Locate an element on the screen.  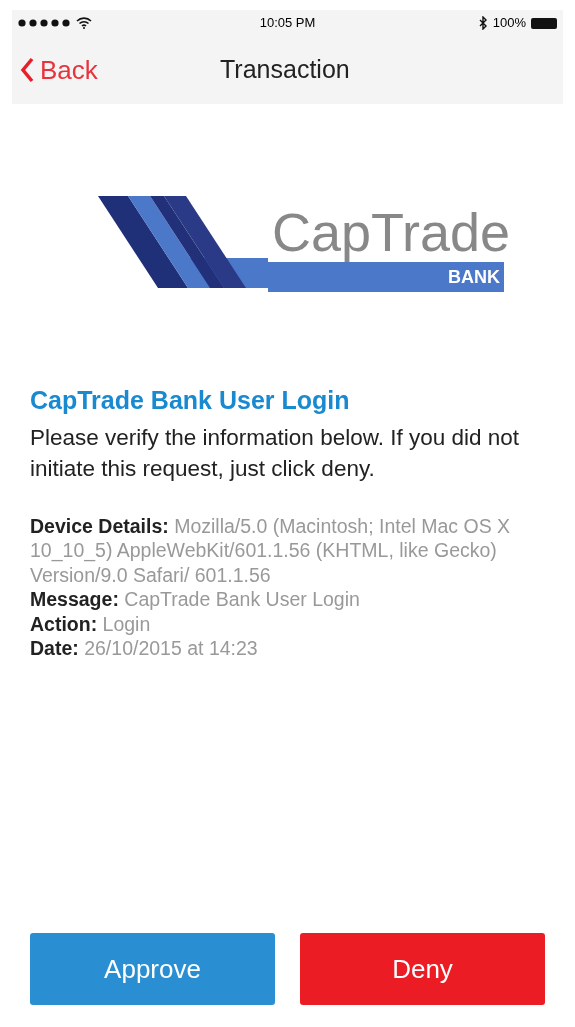
approve-button: Approve is located at coordinates (152, 969).